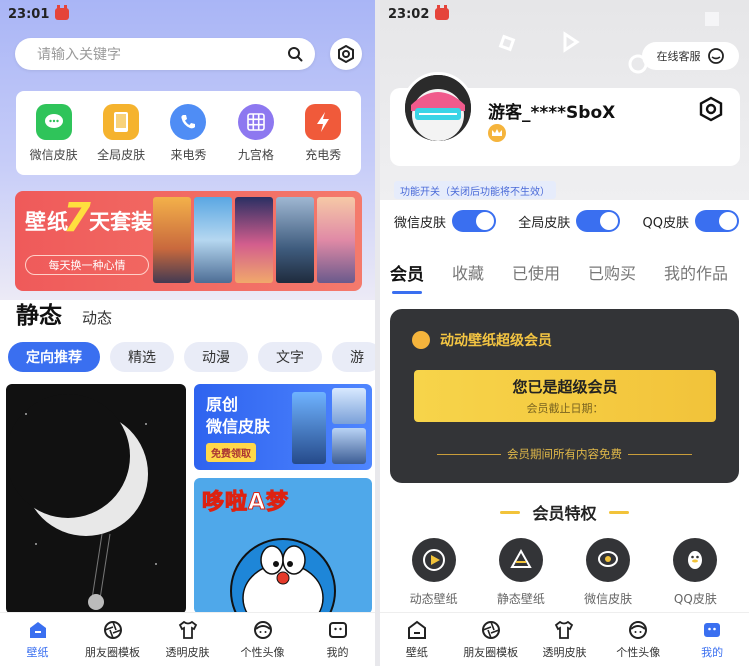  I want to click on wallpaper-promo-banner: 壁纸 7 天套装 每天换一种心情, so click(188, 241).